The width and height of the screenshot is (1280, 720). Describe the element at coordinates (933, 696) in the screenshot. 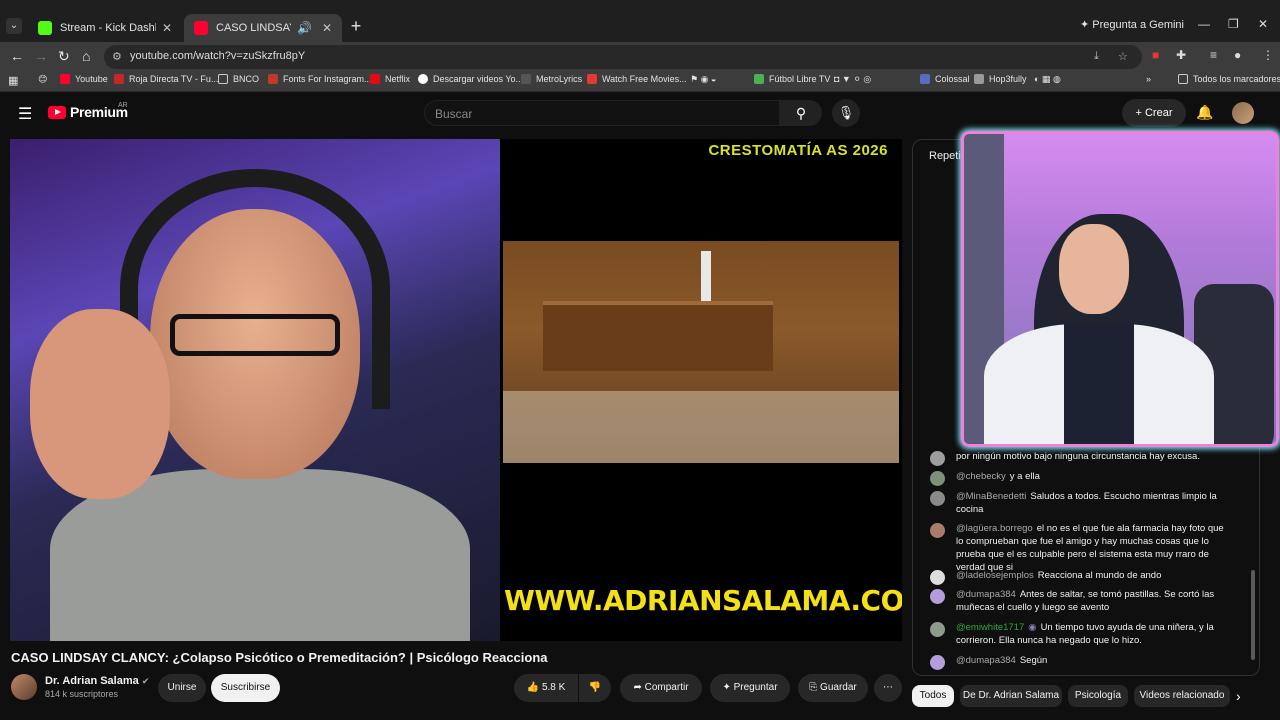

I see `chip-all: Todos` at that location.